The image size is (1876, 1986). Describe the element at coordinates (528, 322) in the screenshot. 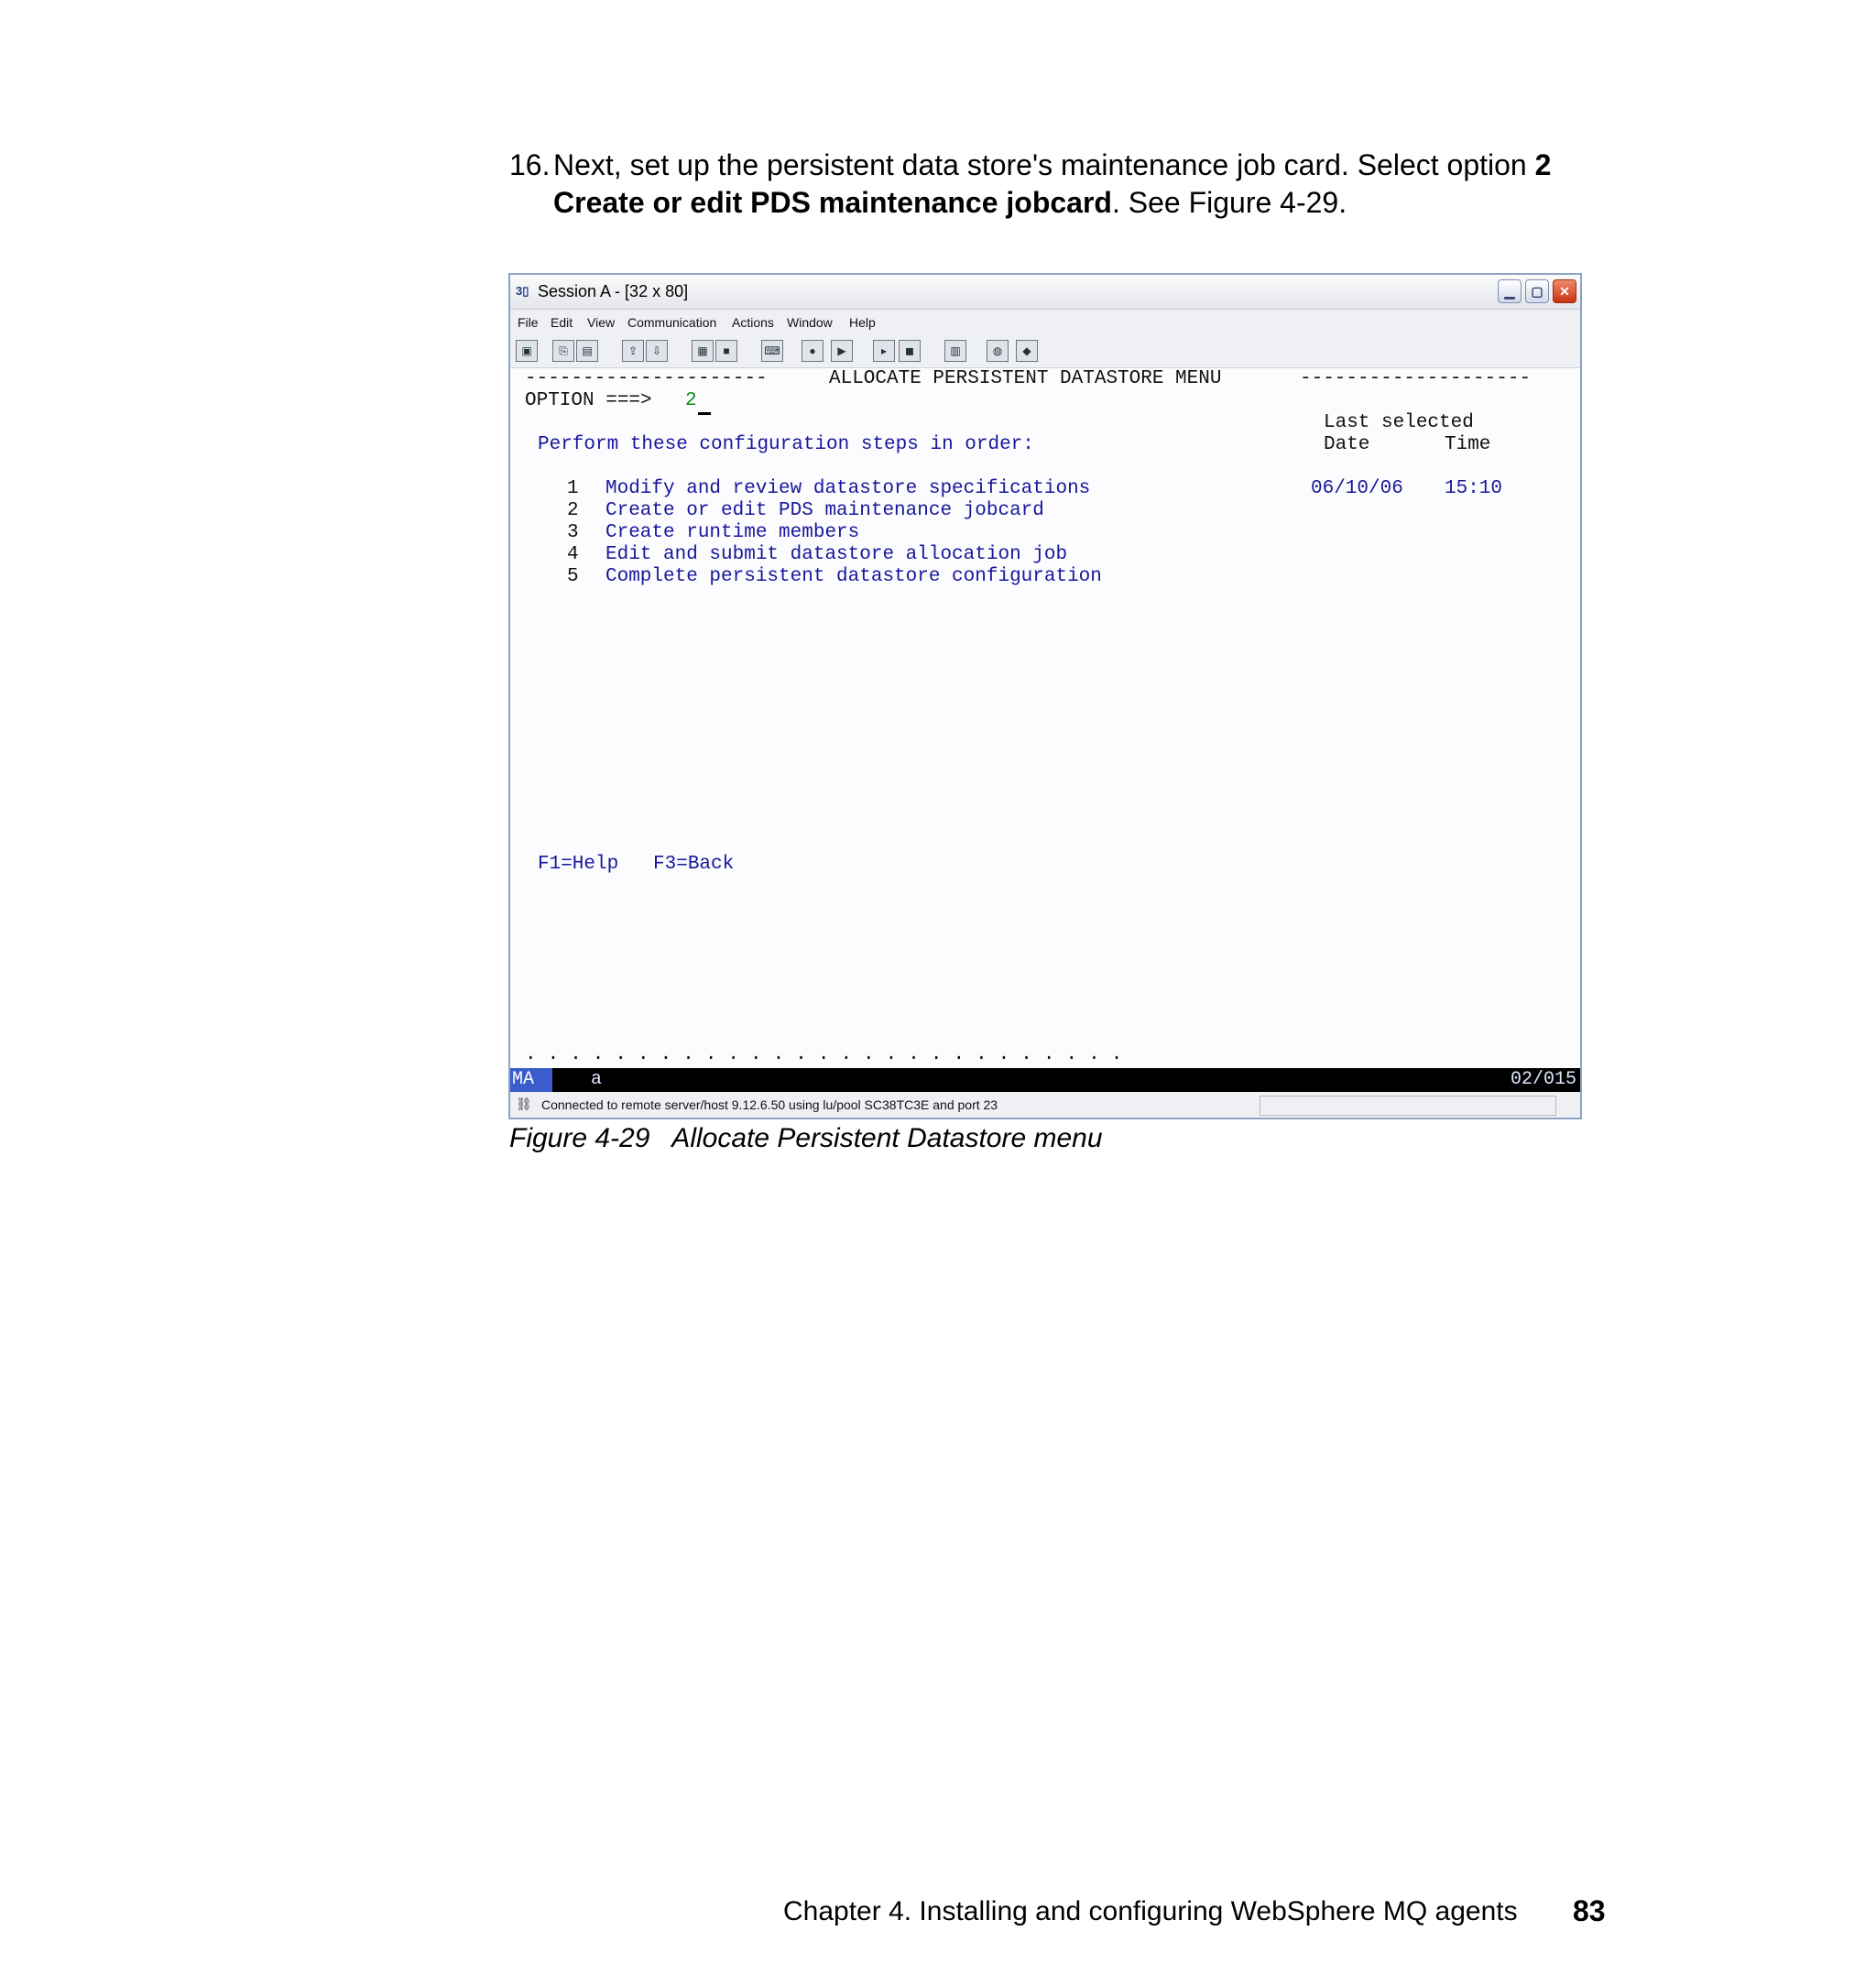

I see `menu-file: File` at that location.